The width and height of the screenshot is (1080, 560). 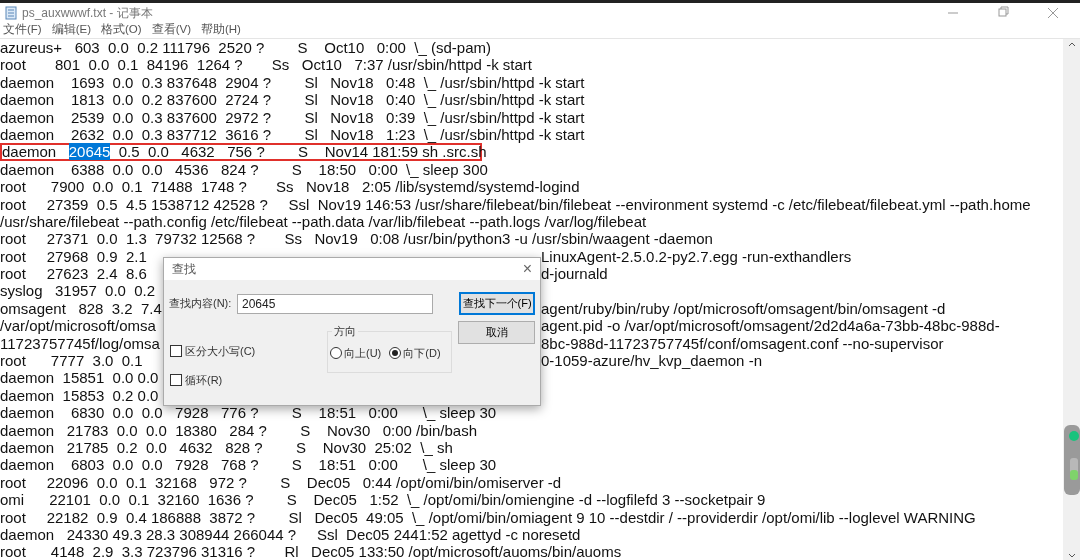 I want to click on notepad-icon, so click(x=11, y=12).